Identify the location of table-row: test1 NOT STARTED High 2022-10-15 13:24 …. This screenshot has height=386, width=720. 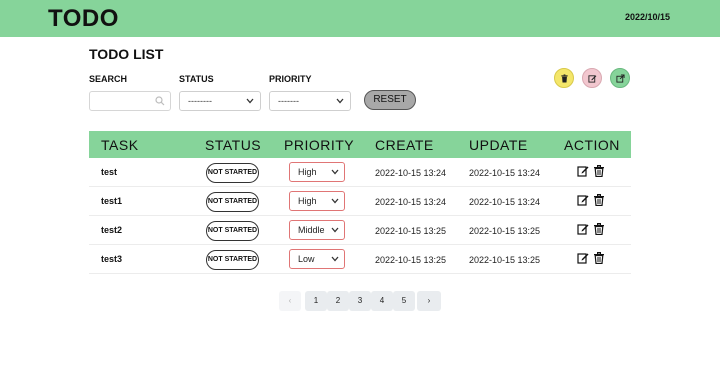
(360, 201).